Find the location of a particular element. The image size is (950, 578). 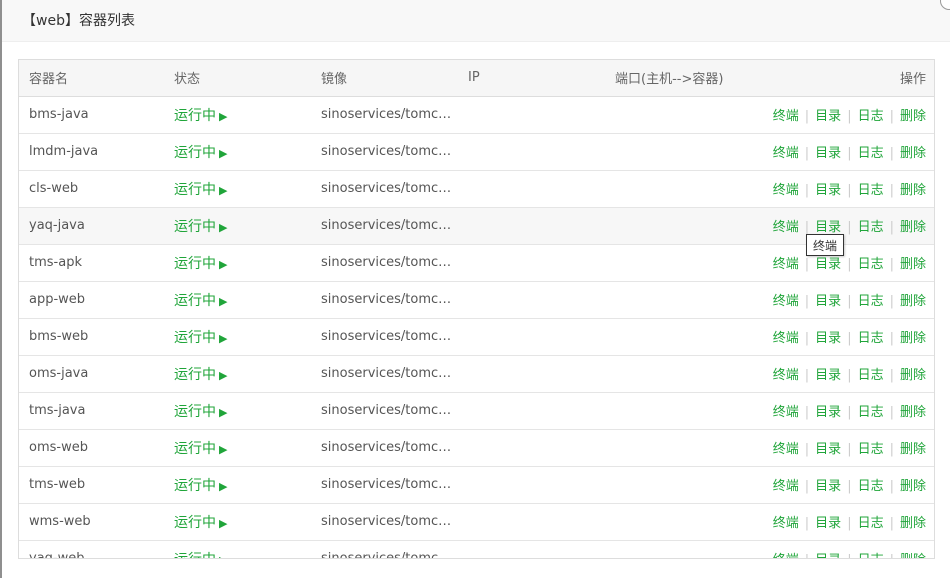

container-name: tms-web is located at coordinates (91, 485).